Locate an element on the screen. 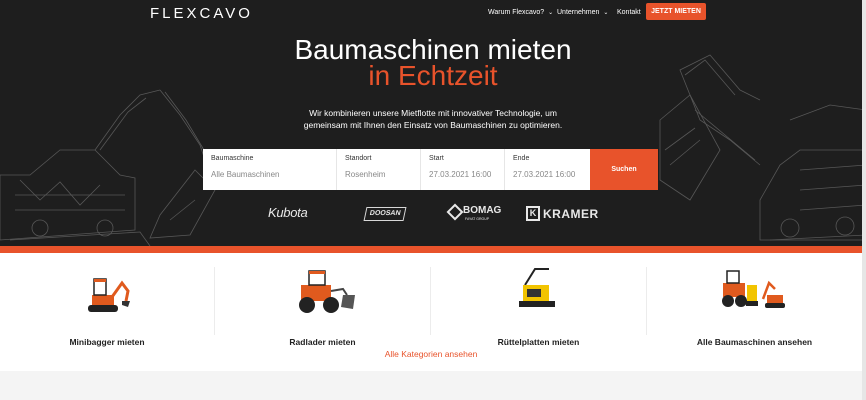 The height and width of the screenshot is (400, 866). start-date-field: Start 27.03.2021 16:00 is located at coordinates (463, 169).